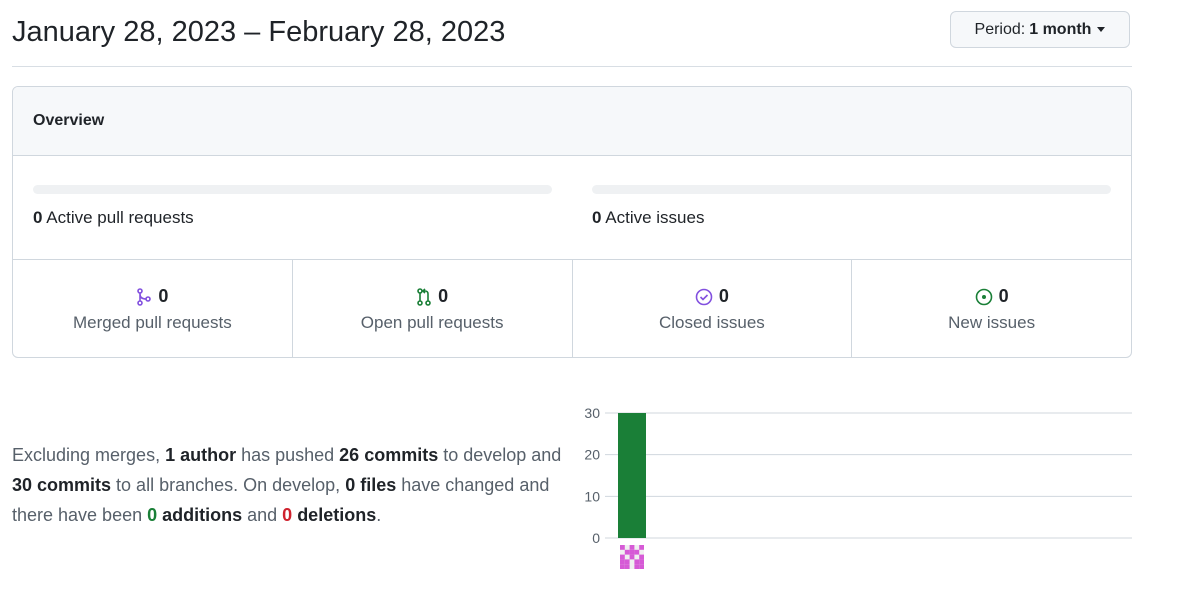 The width and height of the screenshot is (1186, 612). What do you see at coordinates (201, 455) in the screenshot?
I see `authors-count: 1 author` at bounding box center [201, 455].